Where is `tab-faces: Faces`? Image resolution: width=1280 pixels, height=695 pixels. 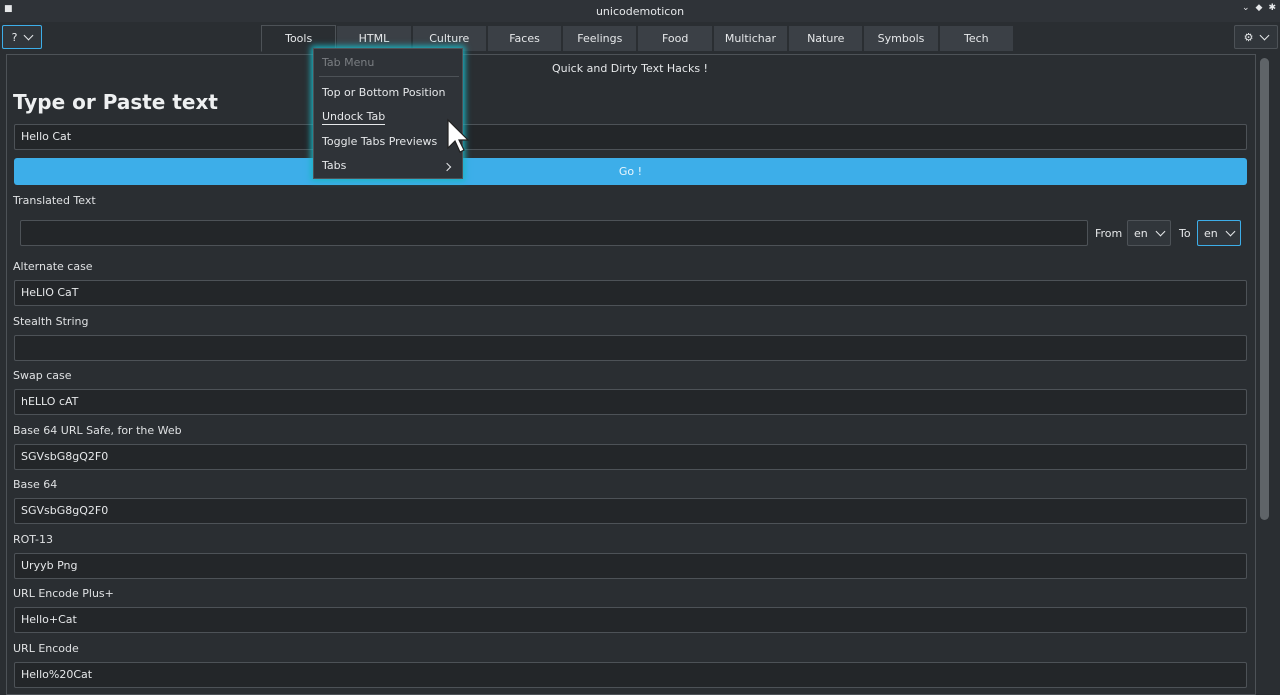 tab-faces: Faces is located at coordinates (524, 38).